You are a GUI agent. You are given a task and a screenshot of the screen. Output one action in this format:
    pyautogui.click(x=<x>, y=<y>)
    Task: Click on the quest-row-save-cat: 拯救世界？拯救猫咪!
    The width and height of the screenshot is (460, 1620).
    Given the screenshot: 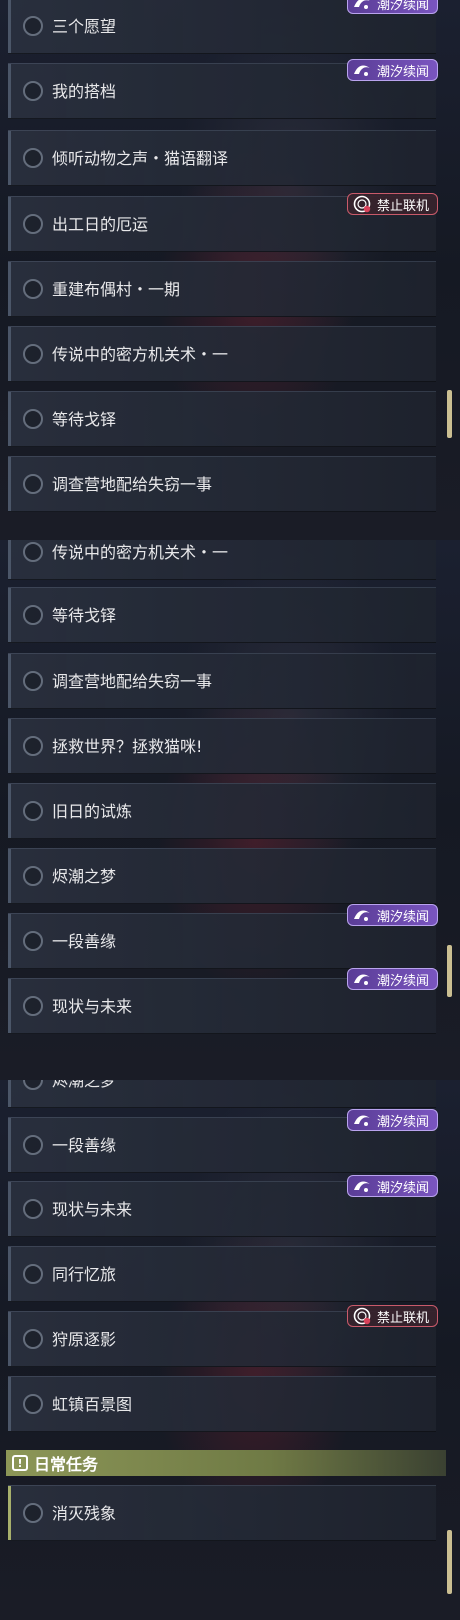 What is the action you would take?
    pyautogui.click(x=222, y=746)
    